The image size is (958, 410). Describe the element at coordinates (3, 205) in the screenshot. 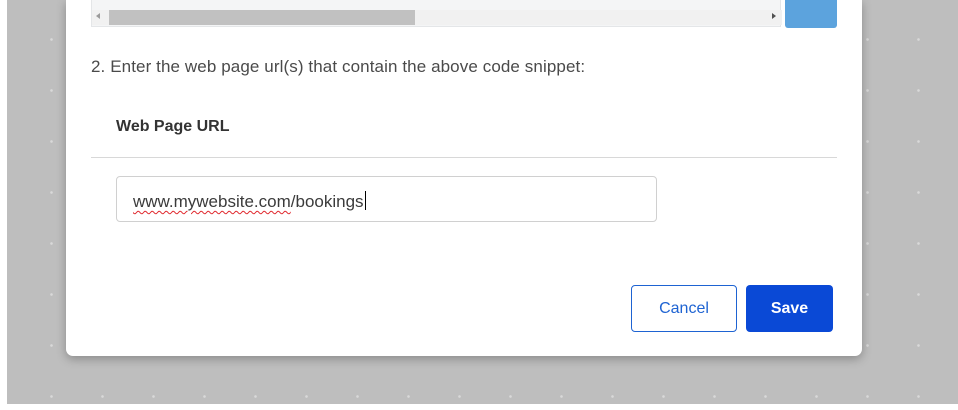

I see `page-edge-left` at that location.